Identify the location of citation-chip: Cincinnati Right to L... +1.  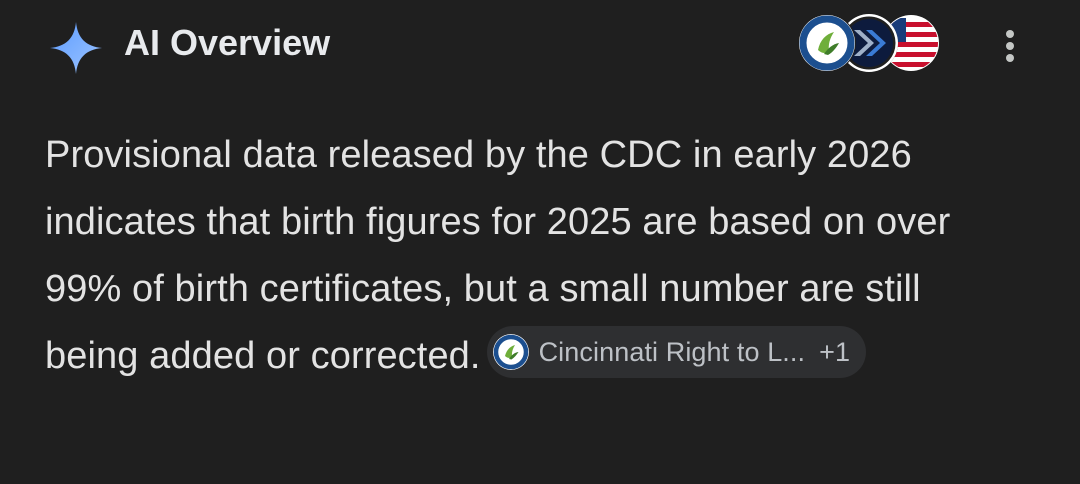
(676, 351).